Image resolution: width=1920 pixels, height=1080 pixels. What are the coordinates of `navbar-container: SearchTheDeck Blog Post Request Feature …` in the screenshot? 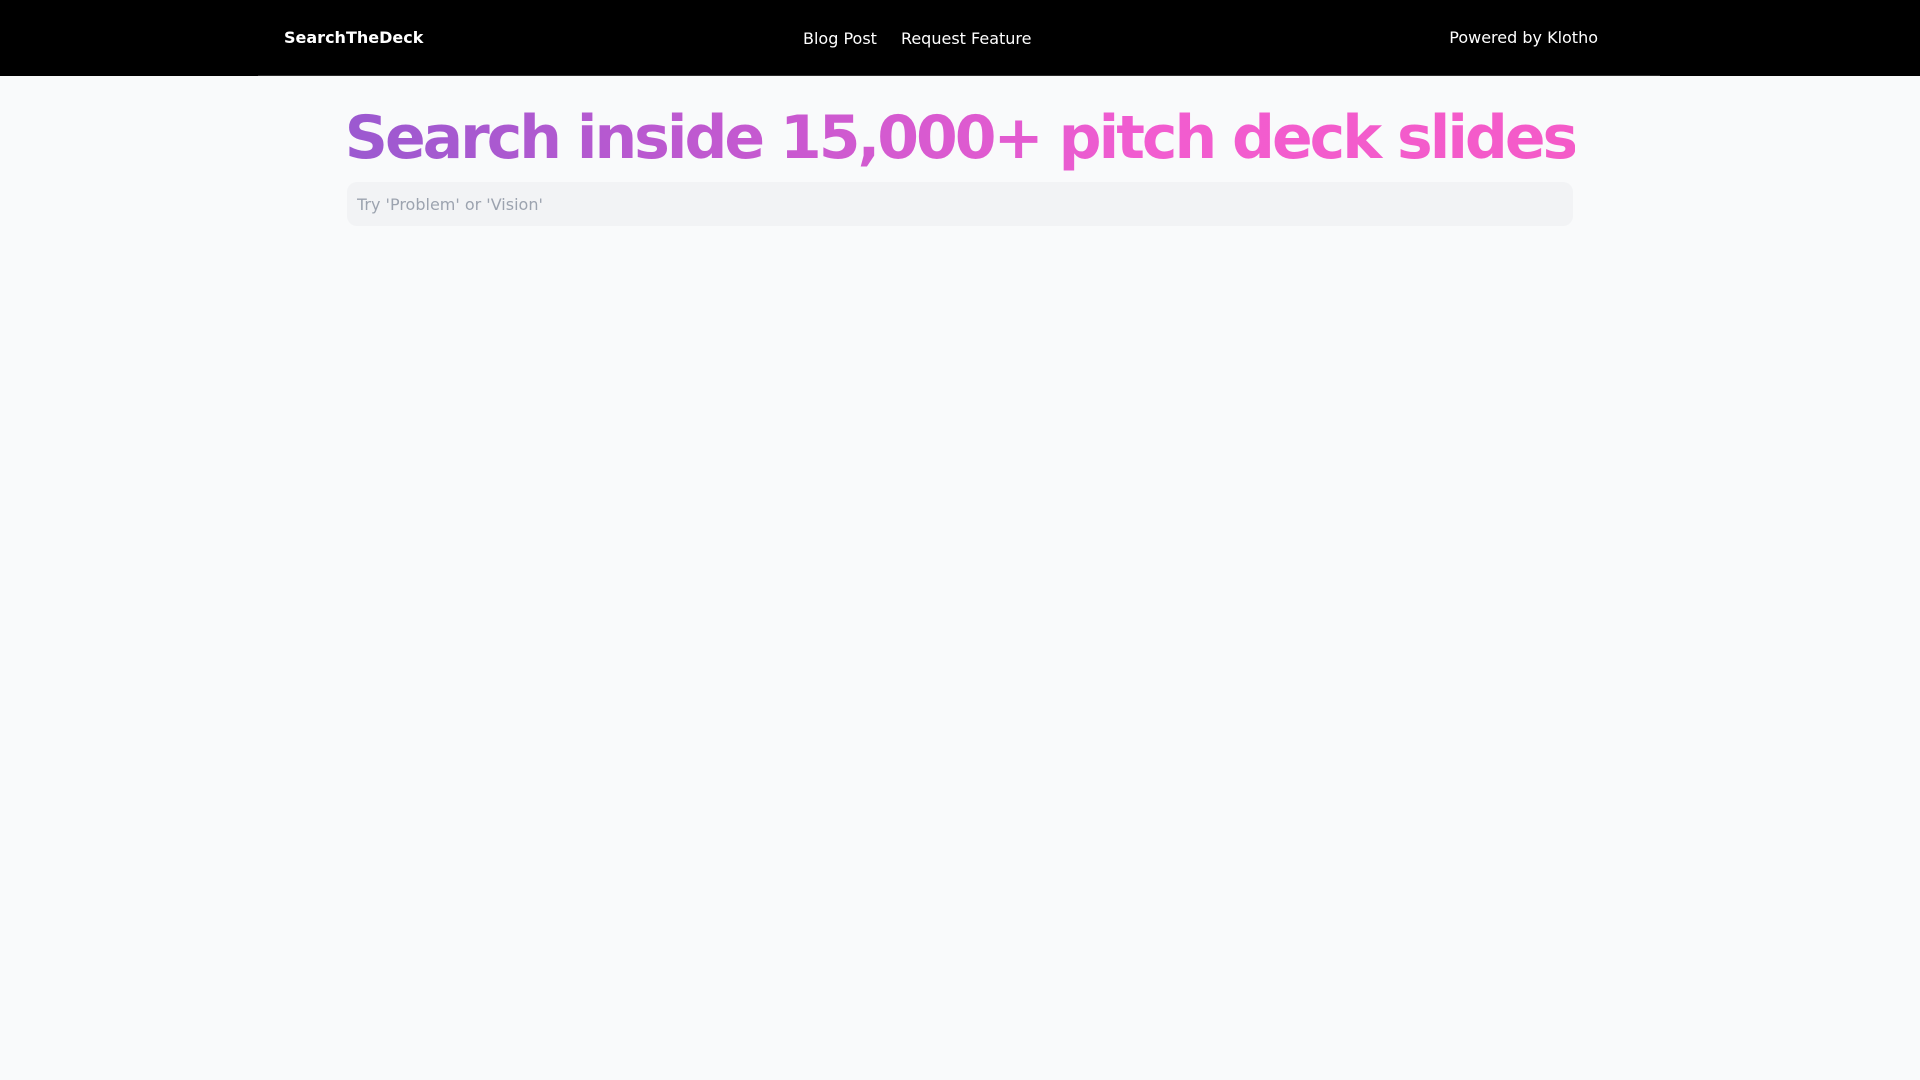 It's located at (959, 38).